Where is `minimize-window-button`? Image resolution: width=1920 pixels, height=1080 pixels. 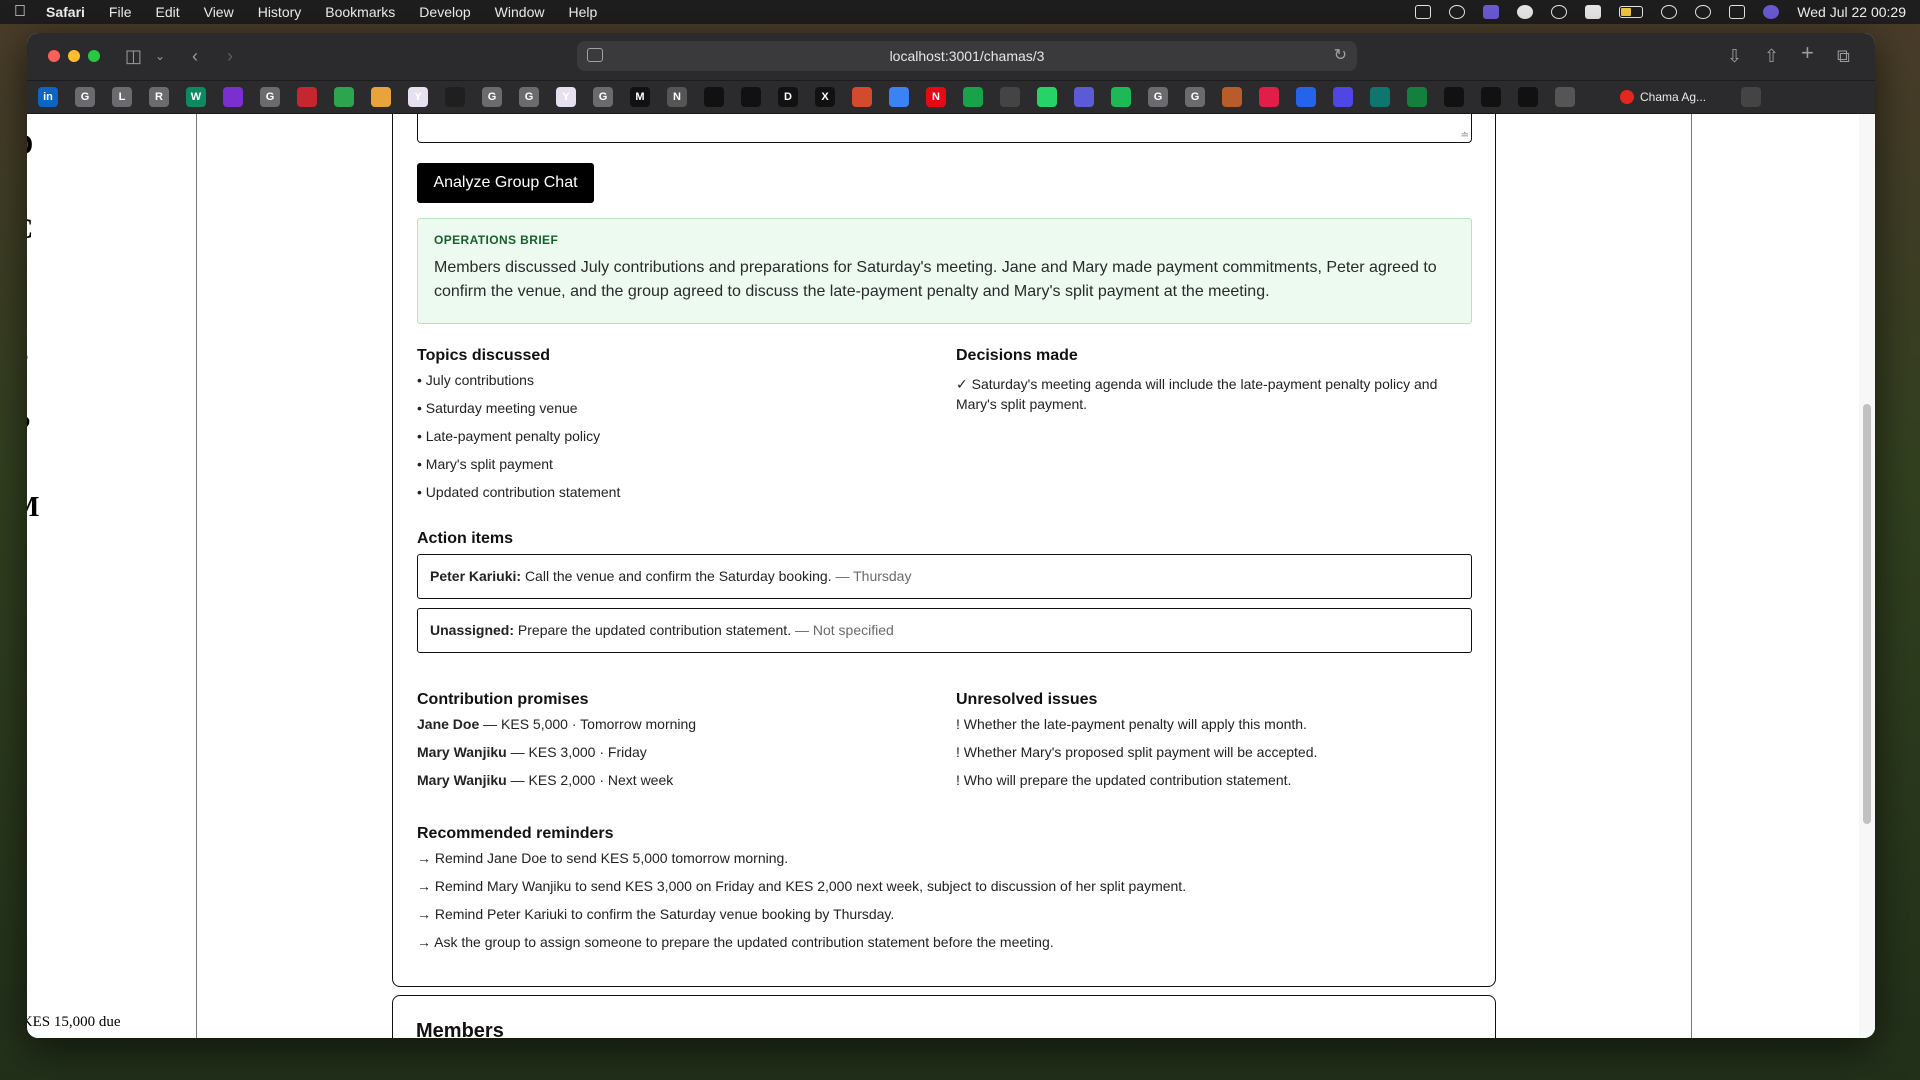
minimize-window-button is located at coordinates (74, 56).